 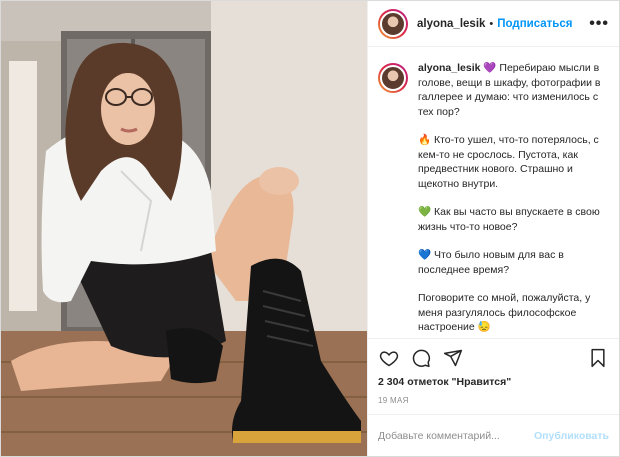 What do you see at coordinates (493, 357) in the screenshot?
I see `action-bar` at bounding box center [493, 357].